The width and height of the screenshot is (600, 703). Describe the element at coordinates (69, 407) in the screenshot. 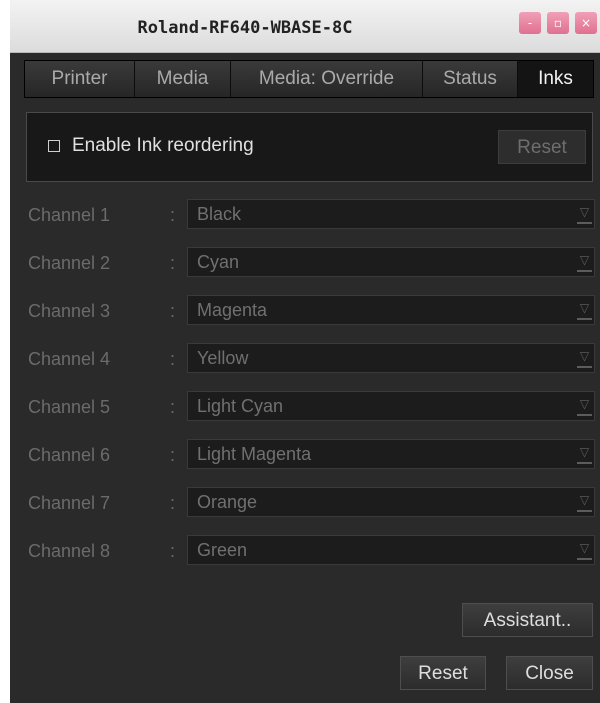

I see `channel-label: Channel 5` at that location.